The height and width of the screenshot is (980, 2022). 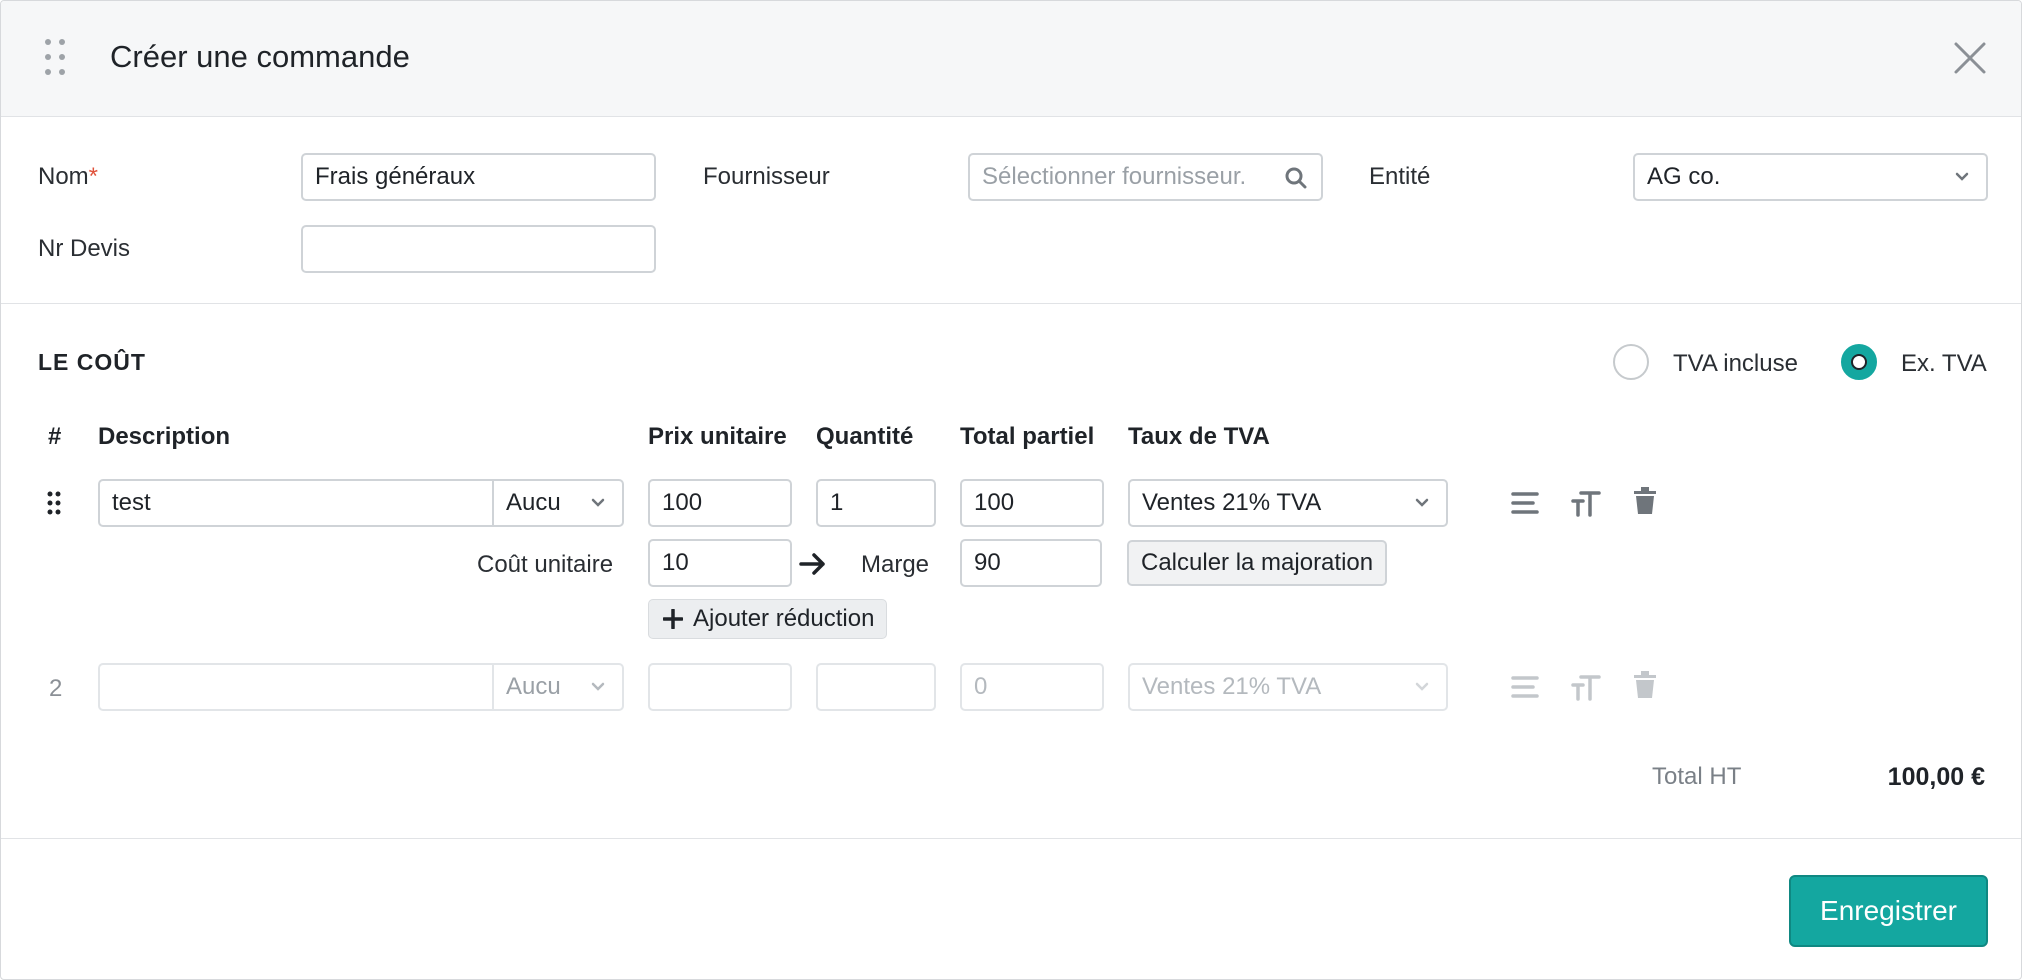 What do you see at coordinates (1888, 911) in the screenshot?
I see `save-button: Enregistrer` at bounding box center [1888, 911].